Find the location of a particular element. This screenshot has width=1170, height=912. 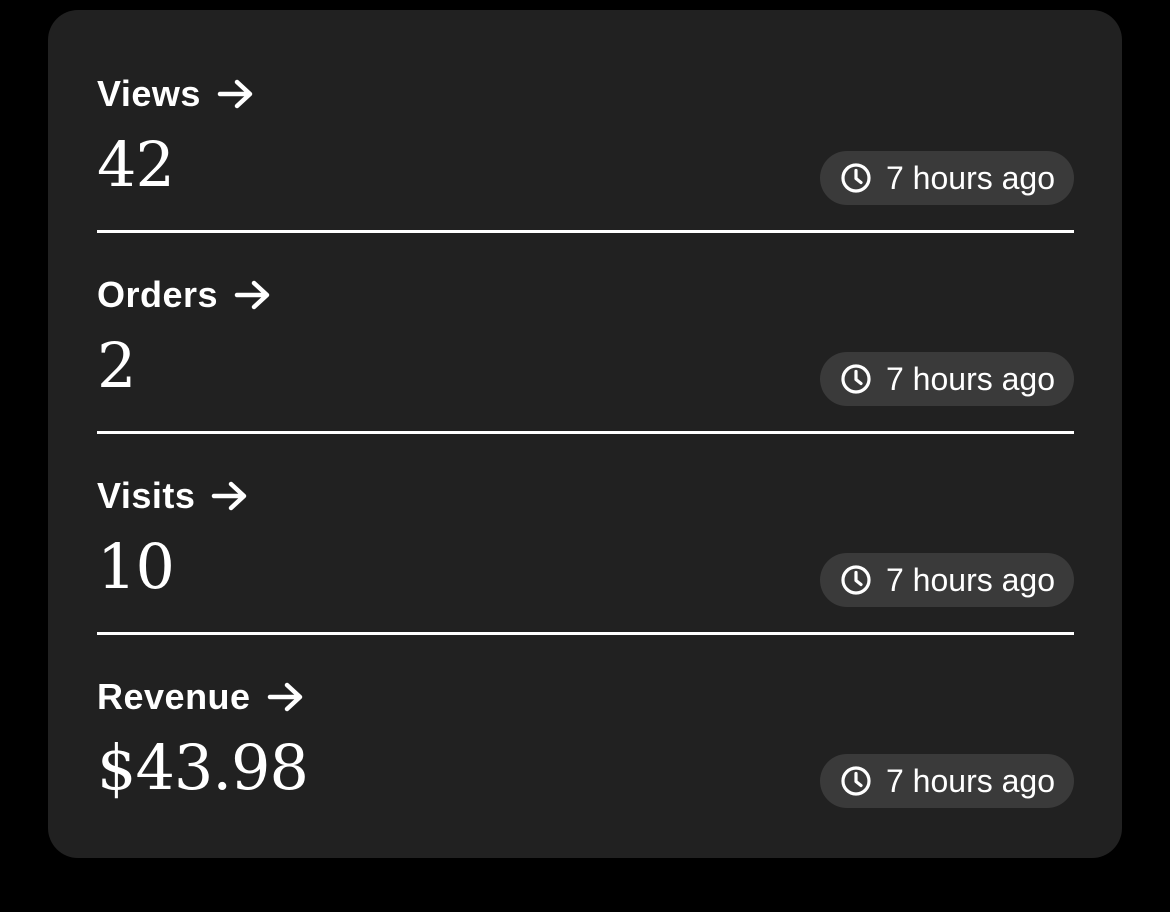

stat-title-revenue: Revenue is located at coordinates (201, 697).